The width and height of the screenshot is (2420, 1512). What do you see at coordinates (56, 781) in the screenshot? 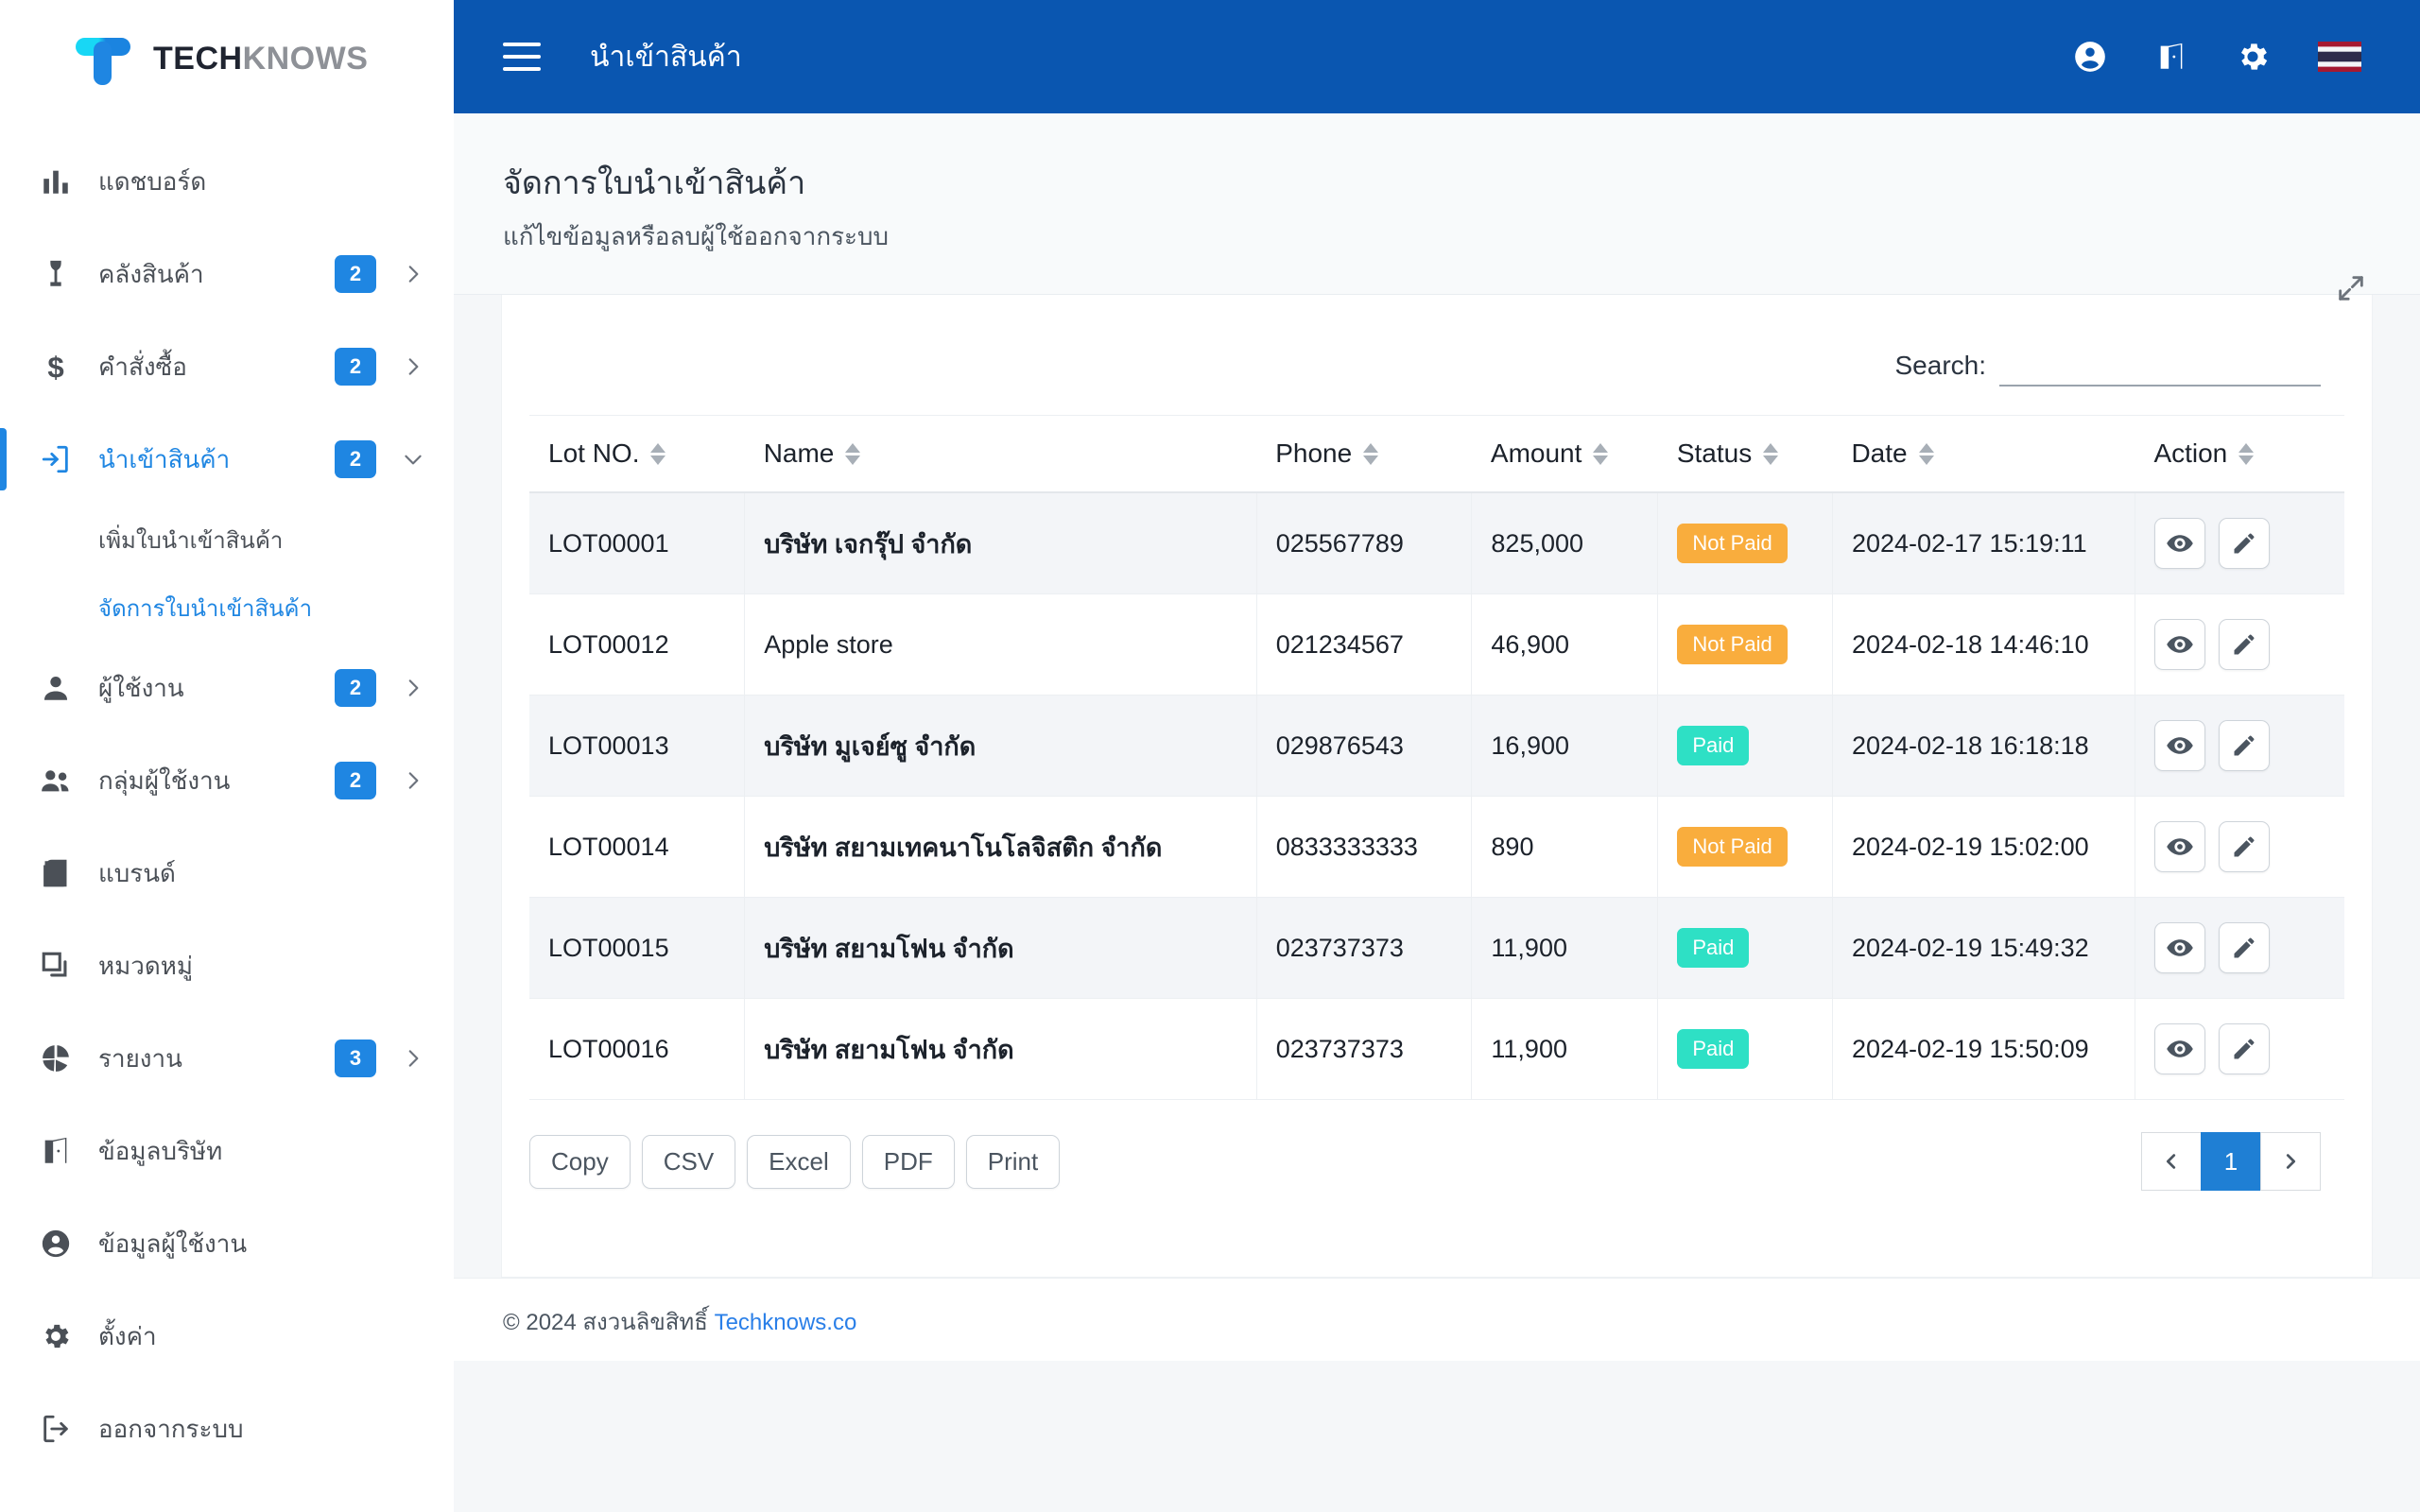
I see `people-icon` at bounding box center [56, 781].